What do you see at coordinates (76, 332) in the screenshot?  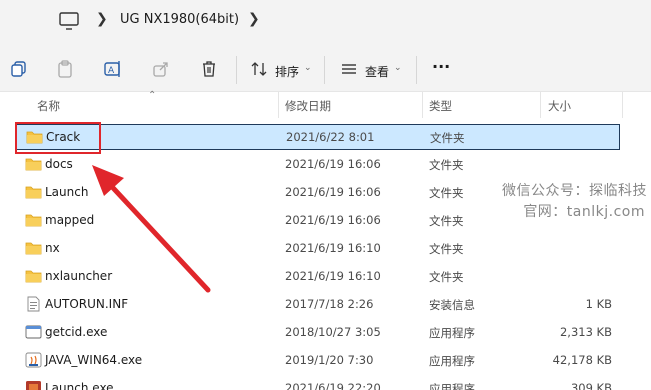 I see `file-name: getcid.exe` at bounding box center [76, 332].